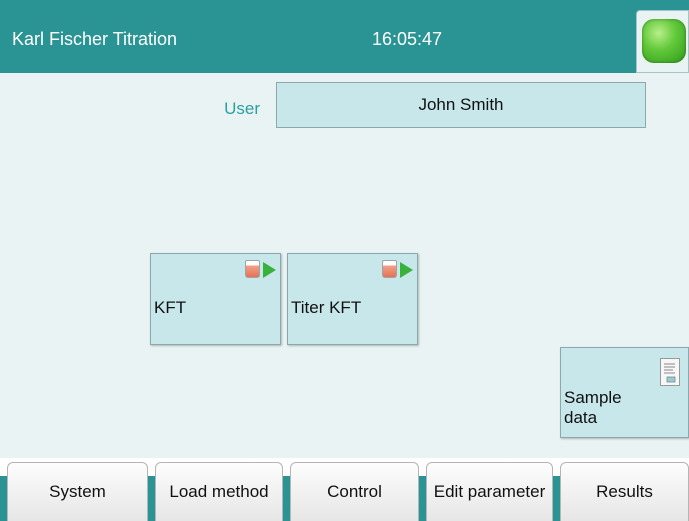 The height and width of the screenshot is (521, 689). Describe the element at coordinates (215, 299) in the screenshot. I see `method-button-kft: KFT` at that location.